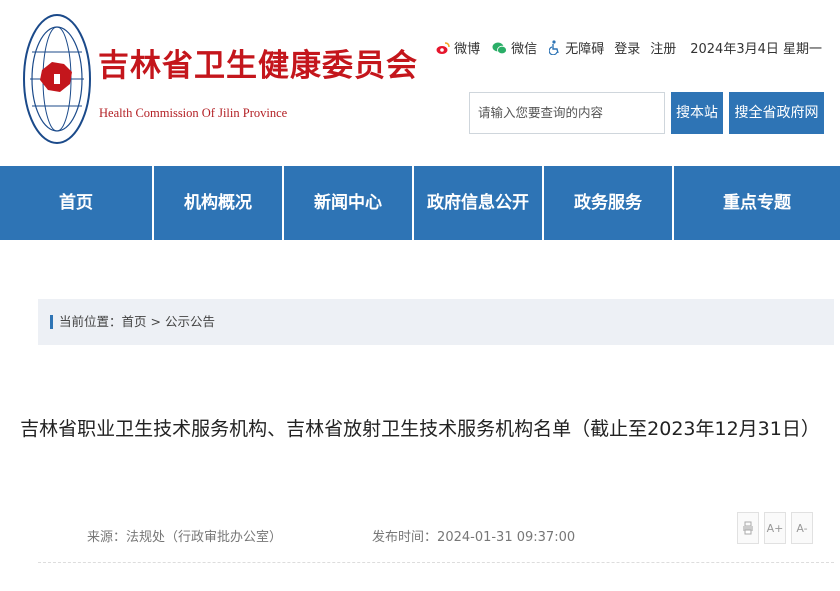  What do you see at coordinates (190, 321) in the screenshot?
I see `breadcrumb-current-link: 公示公告` at bounding box center [190, 321].